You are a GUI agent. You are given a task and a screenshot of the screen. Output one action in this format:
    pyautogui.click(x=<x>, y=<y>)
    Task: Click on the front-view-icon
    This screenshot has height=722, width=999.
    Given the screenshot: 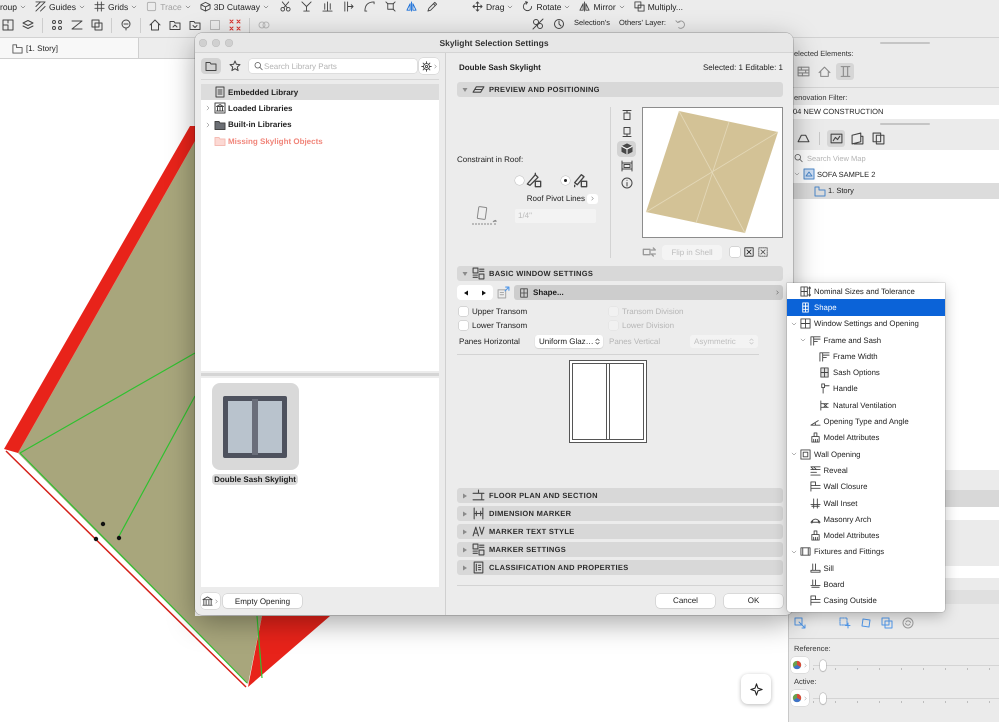 What is the action you would take?
    pyautogui.click(x=626, y=166)
    